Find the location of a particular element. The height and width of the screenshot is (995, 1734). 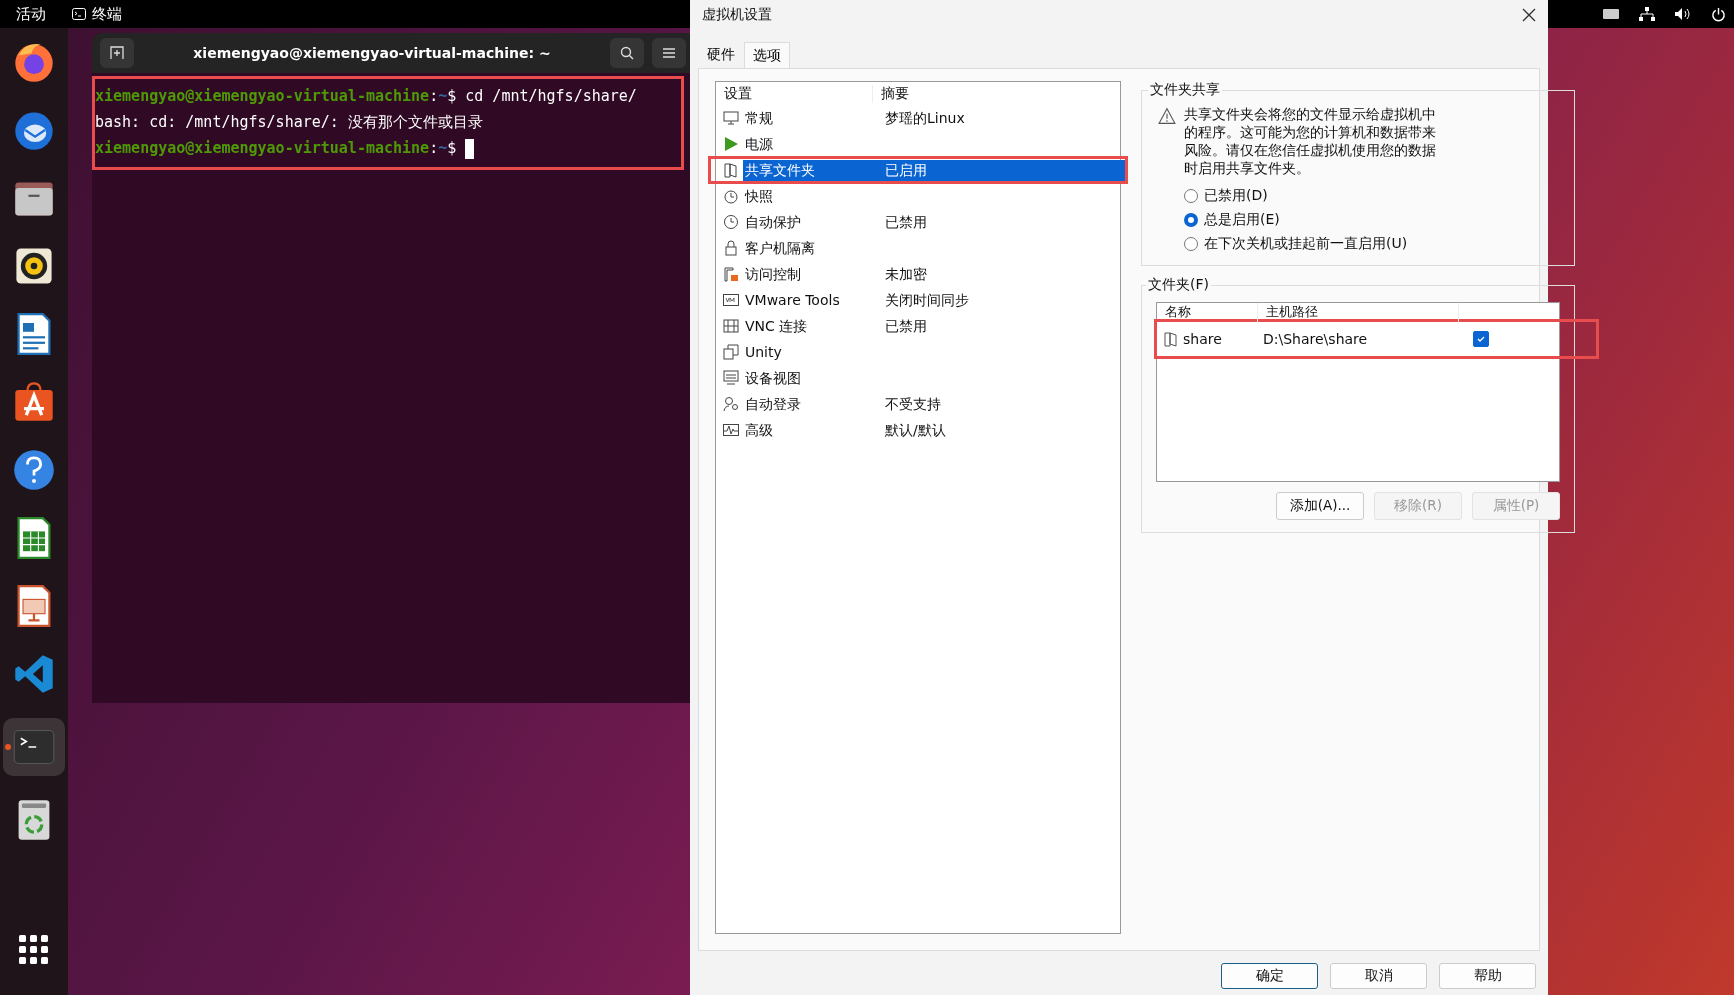

settings-item: 设备视图 is located at coordinates (918, 378).